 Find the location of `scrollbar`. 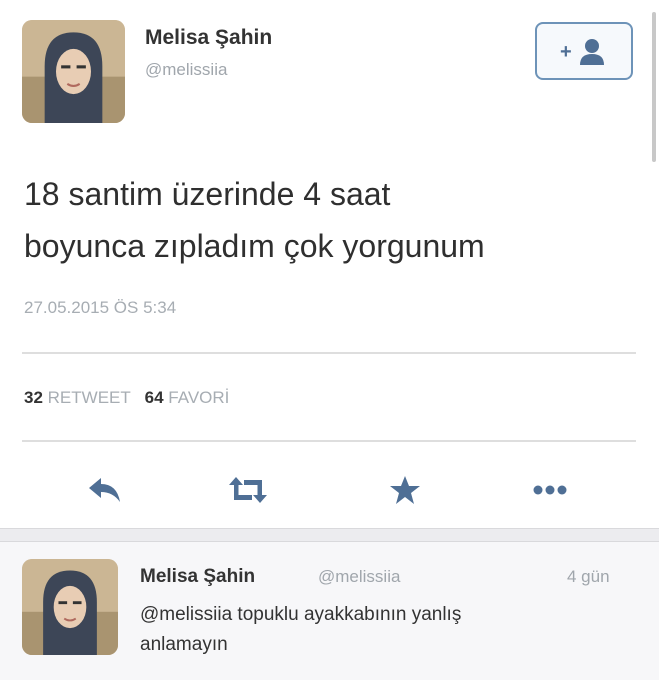

scrollbar is located at coordinates (654, 87).